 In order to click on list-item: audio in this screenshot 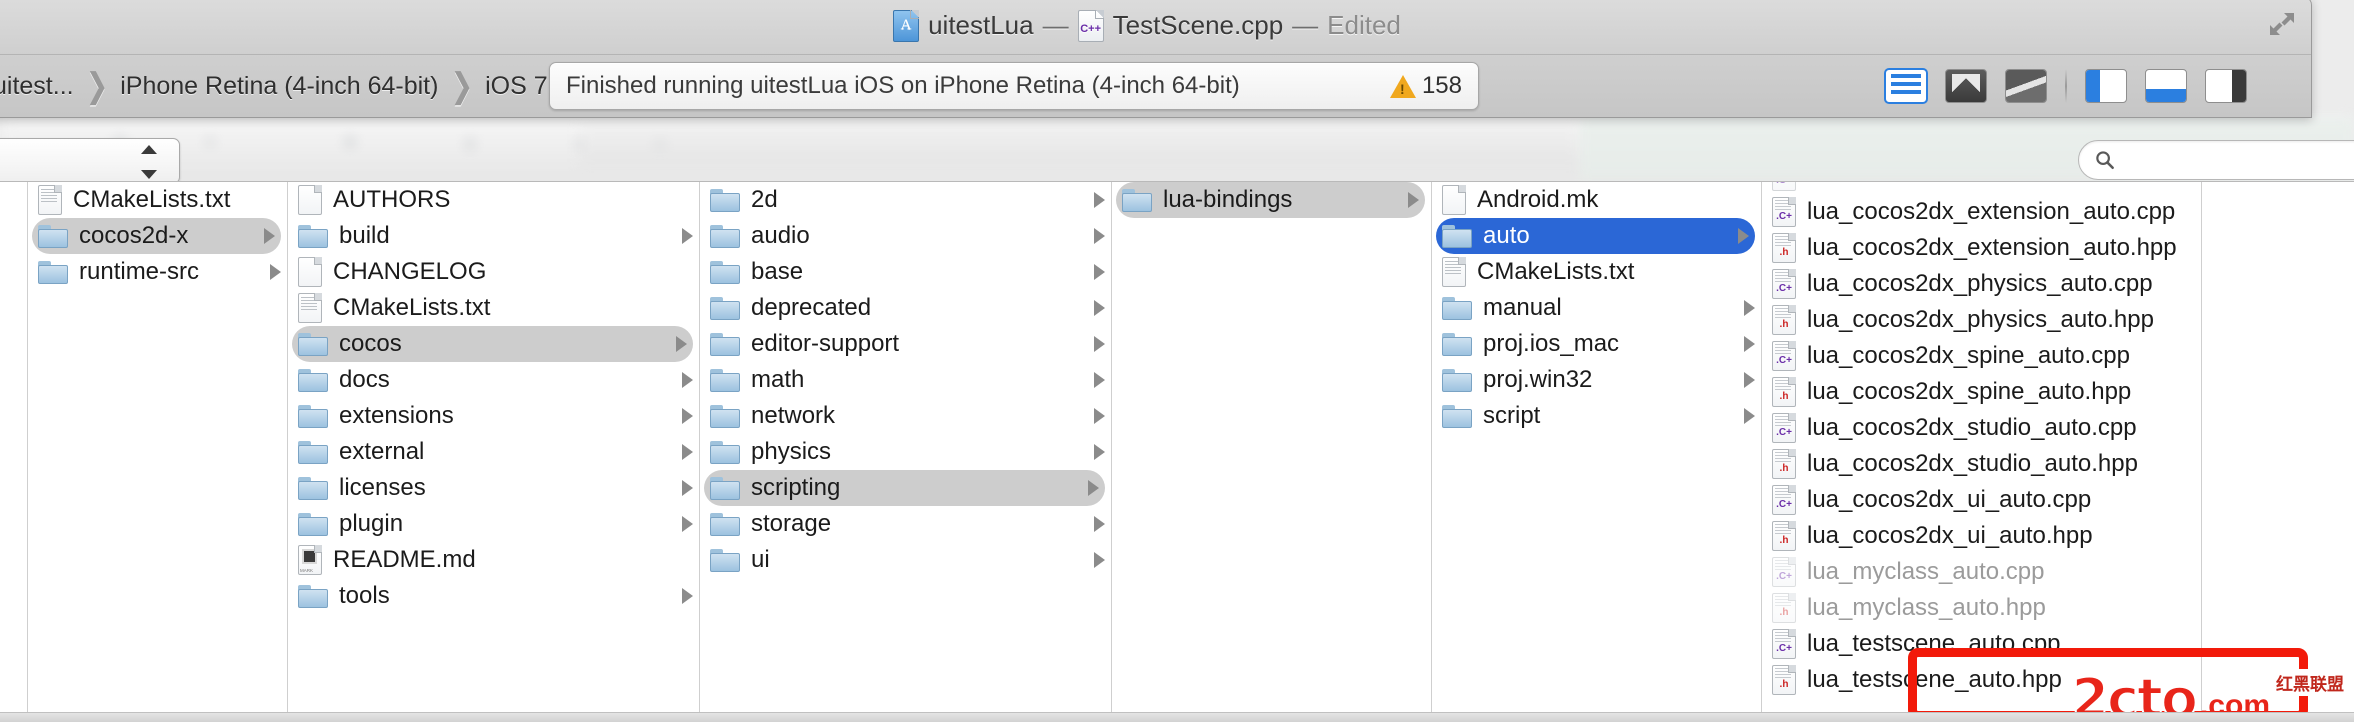, I will do `click(905, 236)`.